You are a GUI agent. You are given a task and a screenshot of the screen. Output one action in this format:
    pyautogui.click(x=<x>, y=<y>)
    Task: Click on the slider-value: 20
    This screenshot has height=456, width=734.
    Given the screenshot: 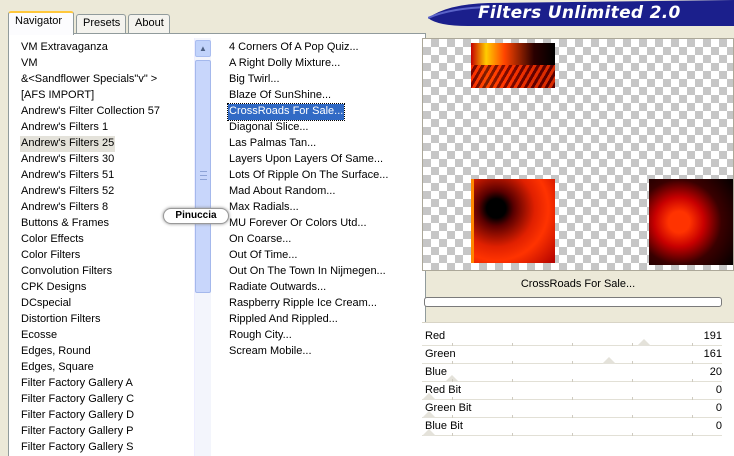 What is the action you would take?
    pyautogui.click(x=715, y=372)
    